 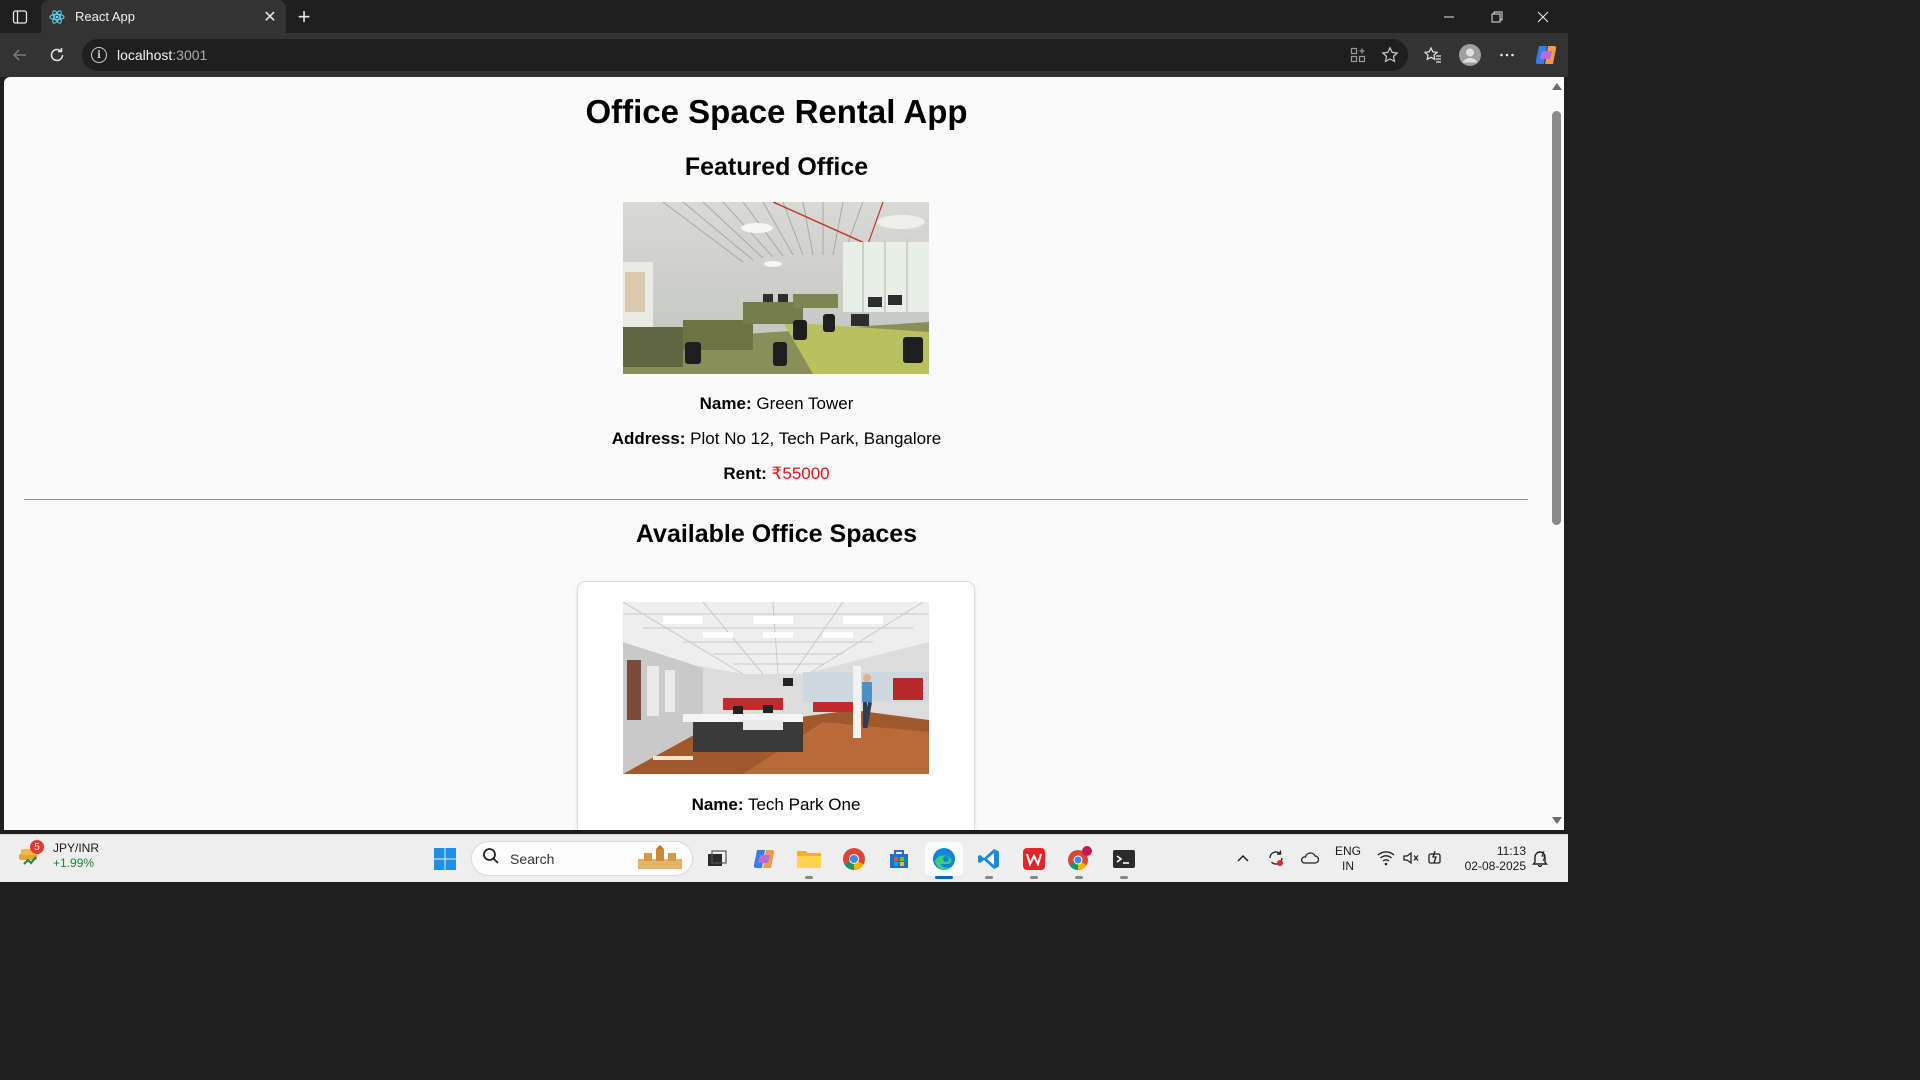 I want to click on featured-rent: Rent: ₹55000, so click(x=776, y=474).